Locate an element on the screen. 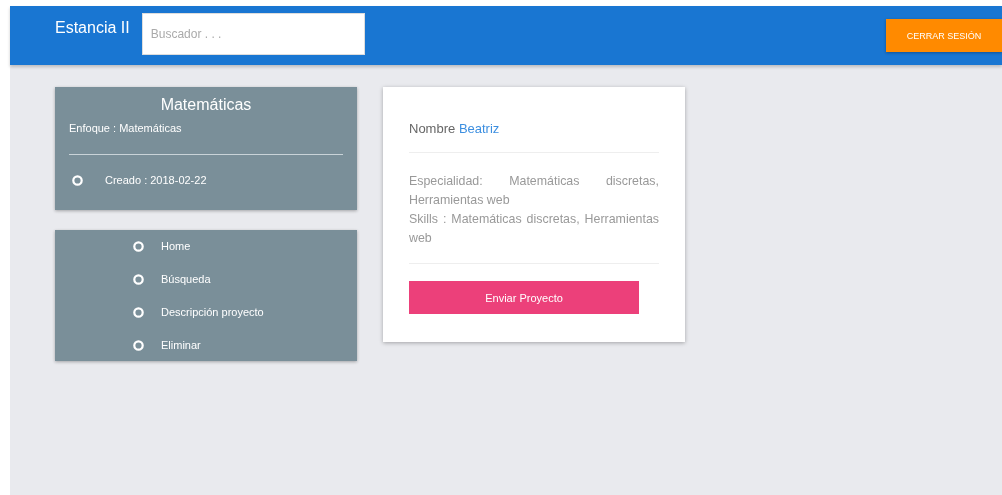  course-title: Matemáticas is located at coordinates (206, 105).